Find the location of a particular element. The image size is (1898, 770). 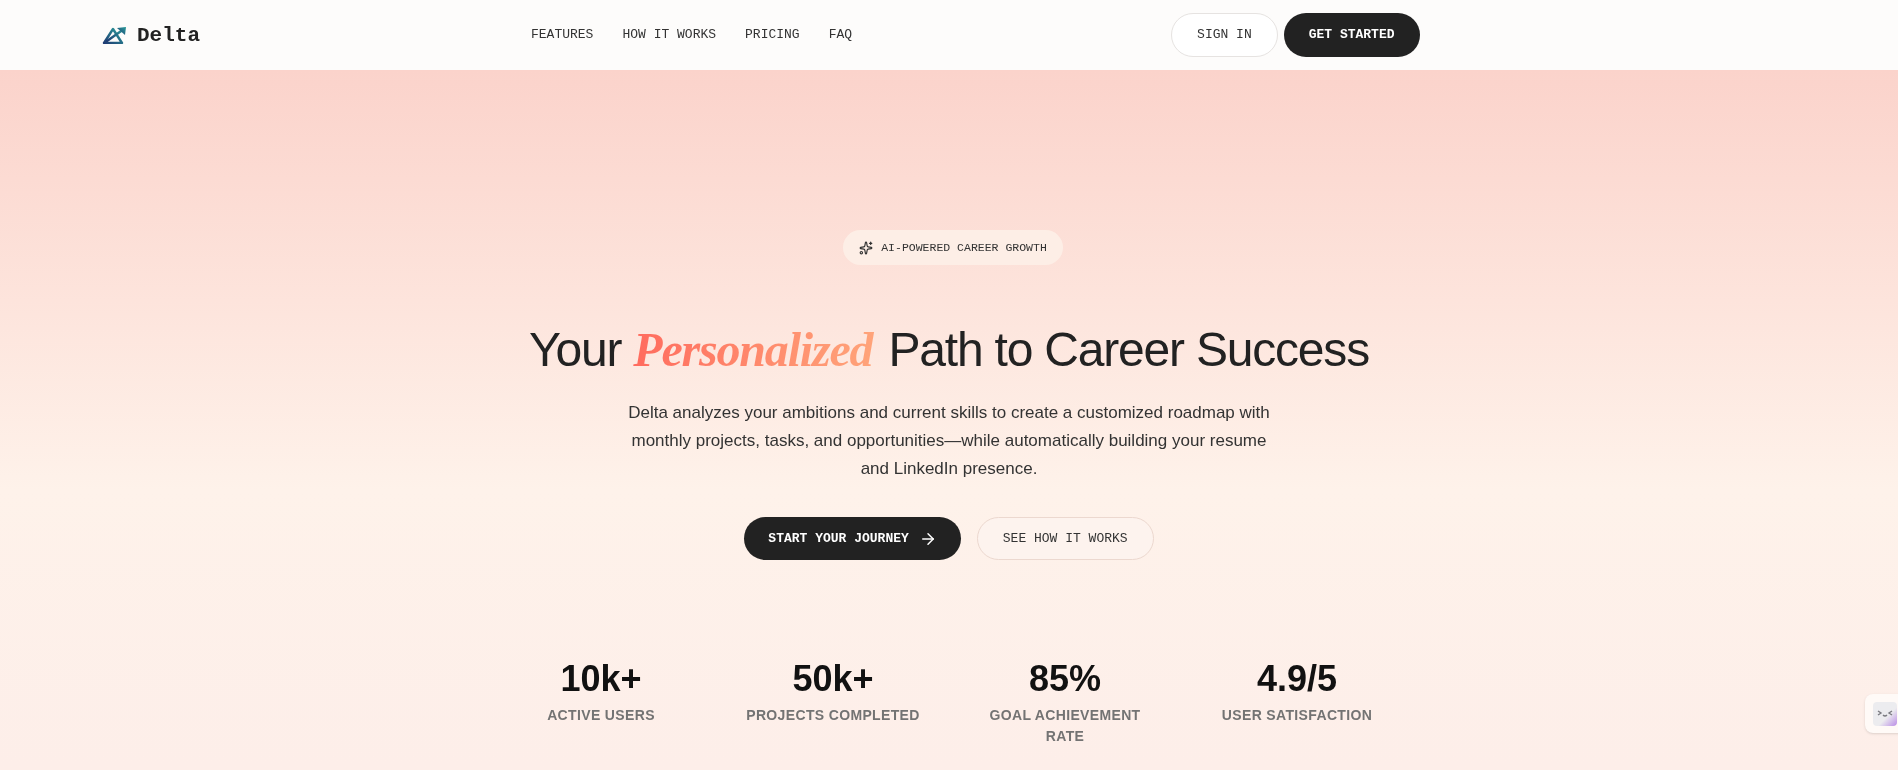

sparkles-icon is located at coordinates (866, 247).